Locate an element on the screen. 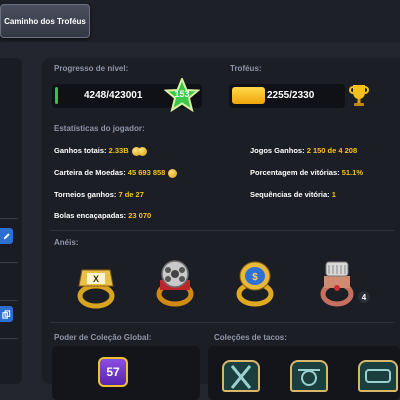  games-won-stat: Jogos Ganhos: 2 150 de 4 208 is located at coordinates (303, 150).